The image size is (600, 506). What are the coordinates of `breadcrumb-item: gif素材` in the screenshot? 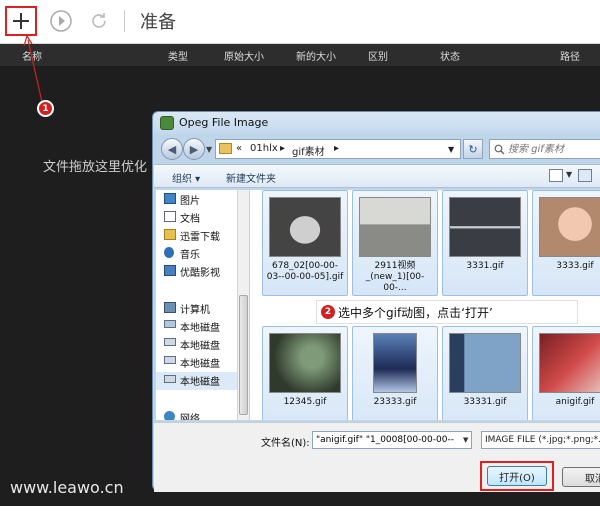 It's located at (308, 150).